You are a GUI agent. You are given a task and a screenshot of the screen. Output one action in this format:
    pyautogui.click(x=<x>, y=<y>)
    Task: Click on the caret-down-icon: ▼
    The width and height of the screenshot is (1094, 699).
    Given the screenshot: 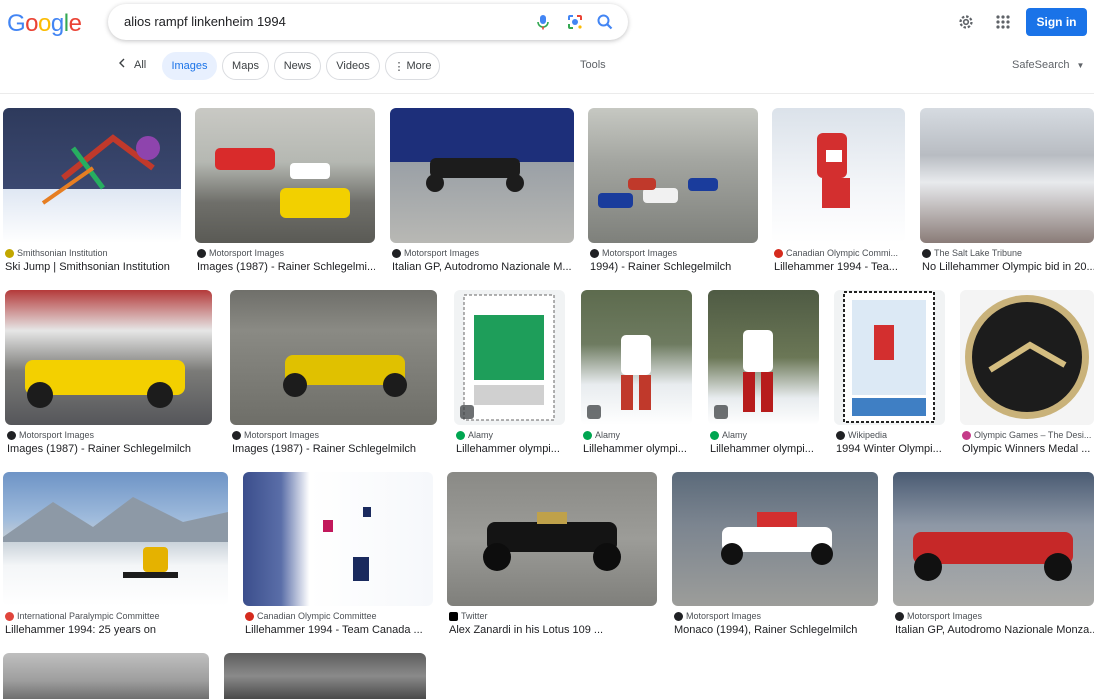 What is the action you would take?
    pyautogui.click(x=1080, y=65)
    